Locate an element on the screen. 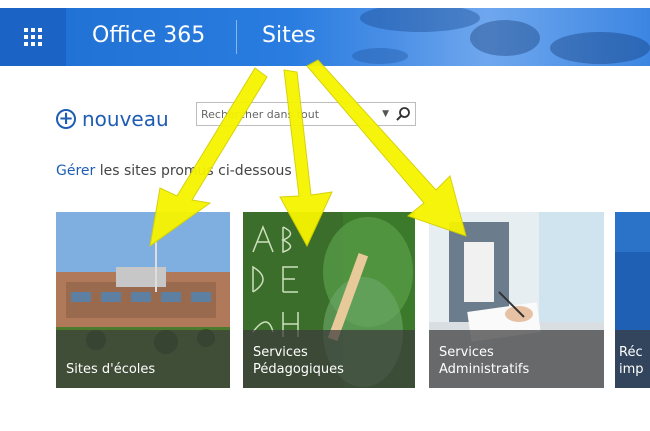 This screenshot has width=650, height=431. new-button-label: nouveau is located at coordinates (125, 119).